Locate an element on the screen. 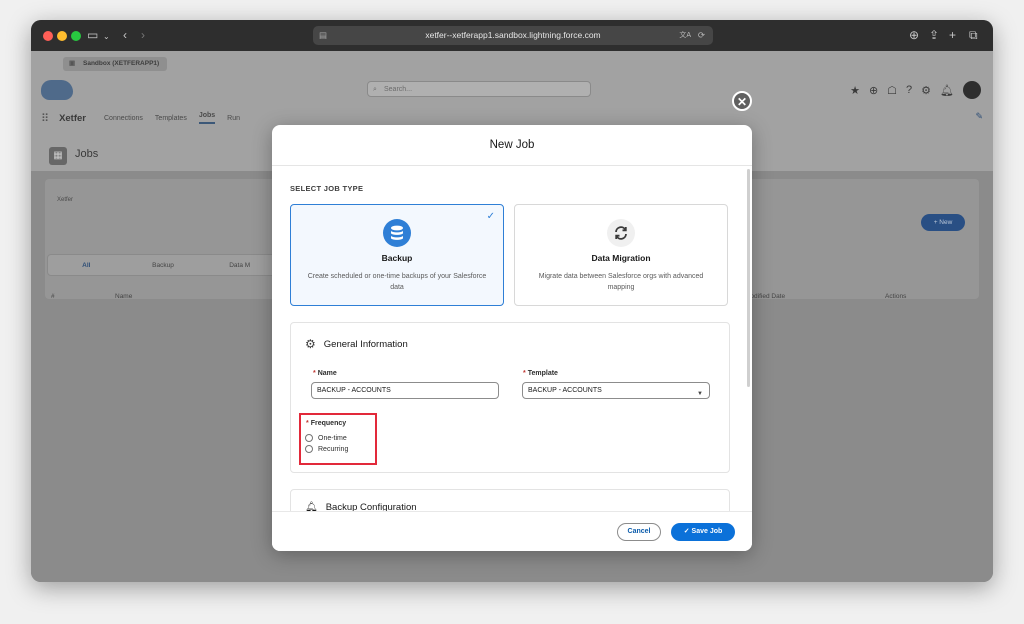 The height and width of the screenshot is (624, 1024). column-name: Name is located at coordinates (123, 296).